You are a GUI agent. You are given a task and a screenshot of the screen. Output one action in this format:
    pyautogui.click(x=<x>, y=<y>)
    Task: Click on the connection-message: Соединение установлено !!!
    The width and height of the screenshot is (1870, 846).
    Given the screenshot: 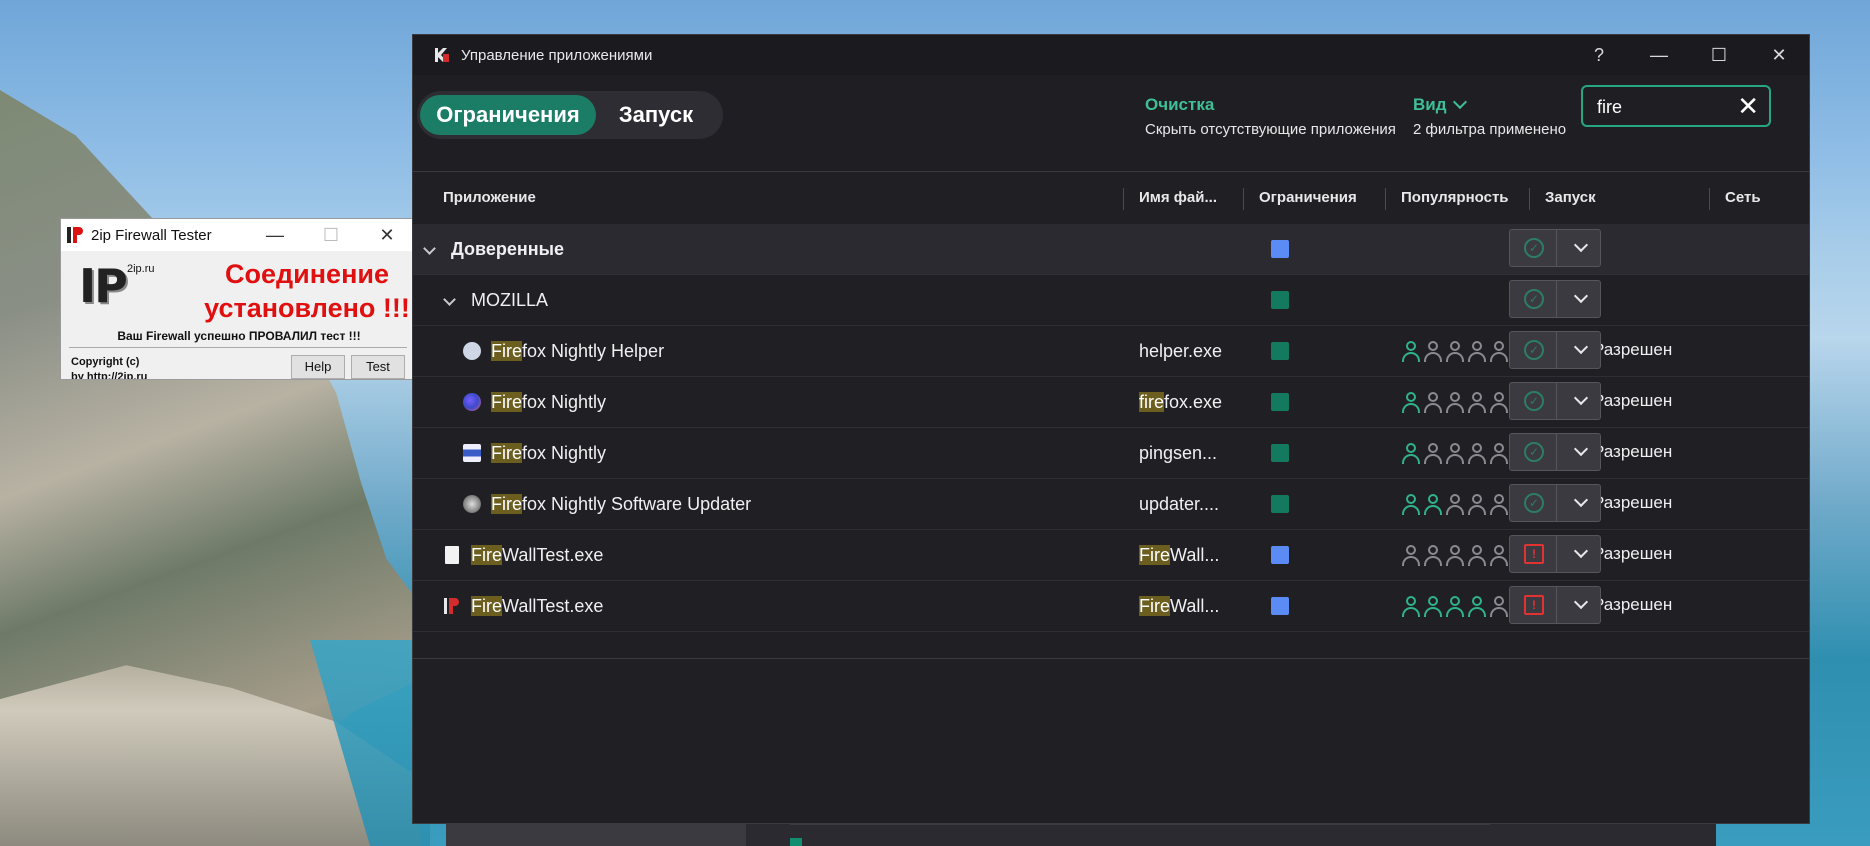 What is the action you would take?
    pyautogui.click(x=307, y=291)
    